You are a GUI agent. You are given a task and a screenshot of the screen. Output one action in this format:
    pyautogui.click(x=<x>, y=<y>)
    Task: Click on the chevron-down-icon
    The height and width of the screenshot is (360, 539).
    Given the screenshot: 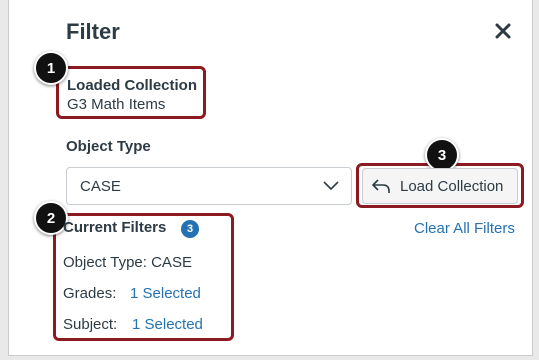 What is the action you would take?
    pyautogui.click(x=331, y=186)
    